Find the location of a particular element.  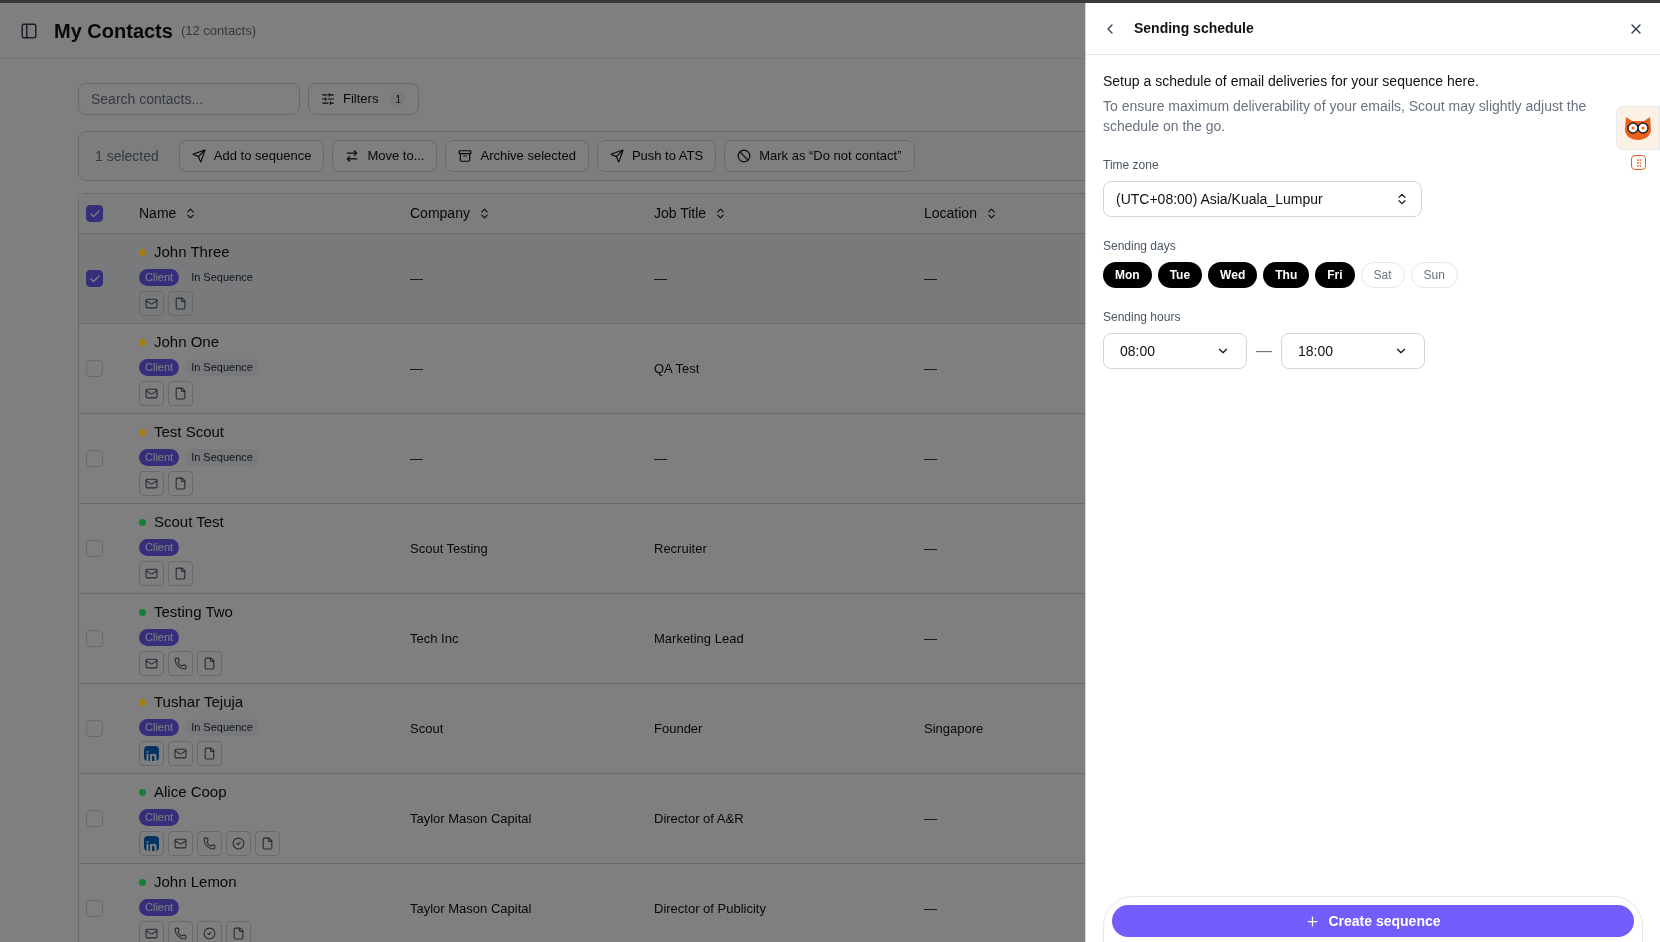

day-toggle: Tue is located at coordinates (1180, 275).